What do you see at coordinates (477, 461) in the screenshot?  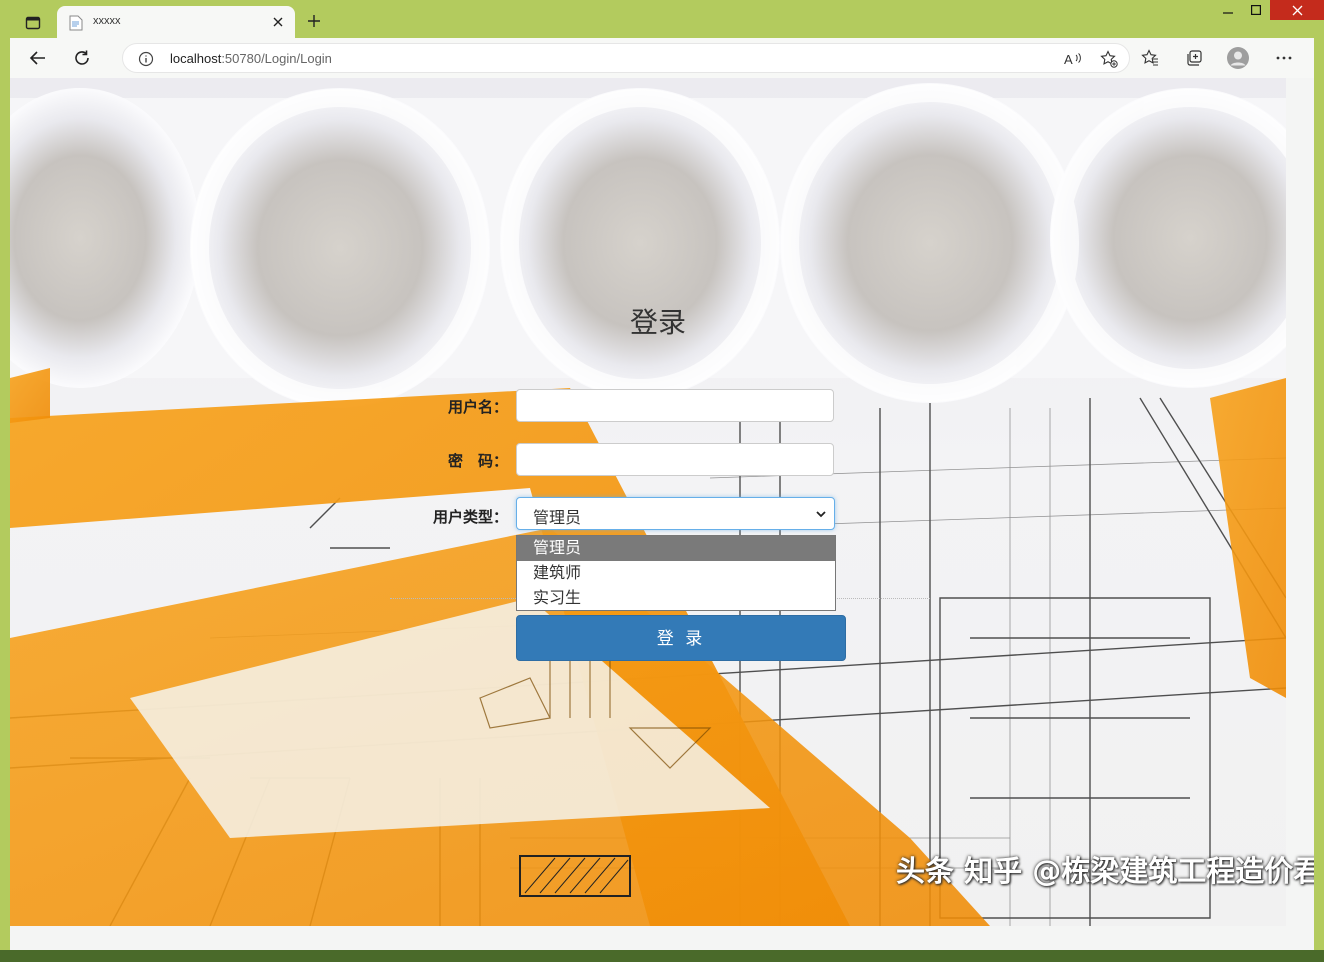 I see `password-label: 密 码：` at bounding box center [477, 461].